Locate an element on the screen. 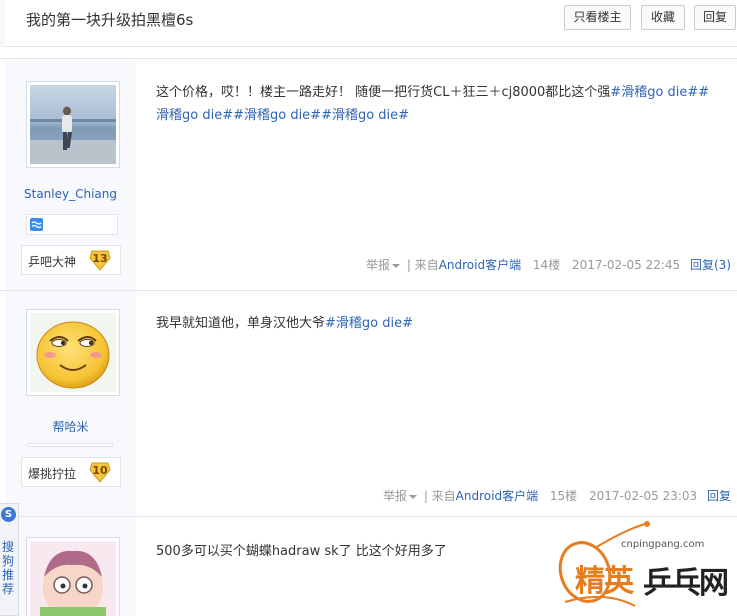 This screenshot has width=737, height=616. watermark-brand-a: 精英 is located at coordinates (604, 581).